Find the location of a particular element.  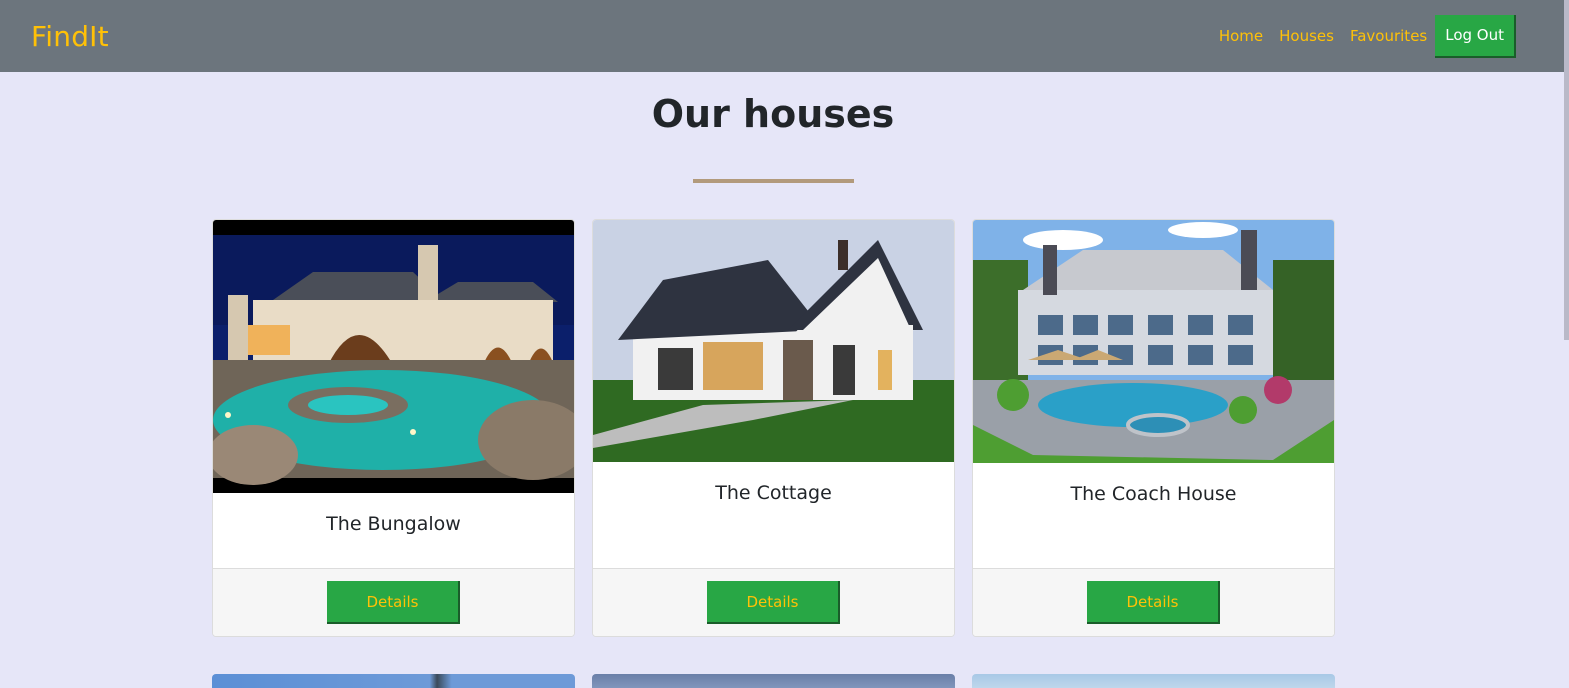

house-image-coach-house is located at coordinates (1153, 341).